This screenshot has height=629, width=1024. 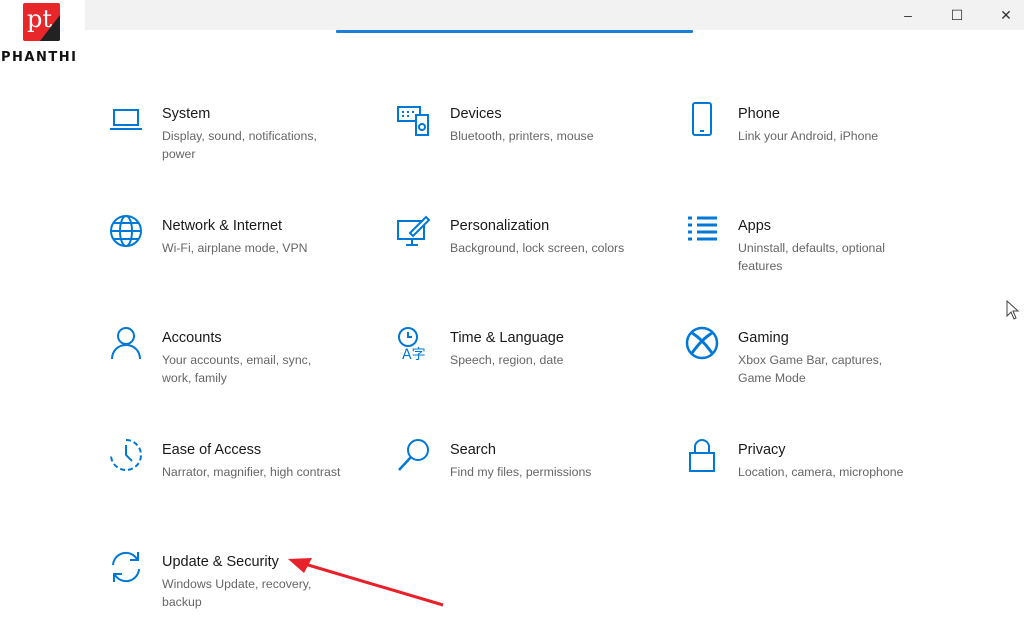 I want to click on phanthi-logo: pt PHANTHI, so click(x=42, y=35).